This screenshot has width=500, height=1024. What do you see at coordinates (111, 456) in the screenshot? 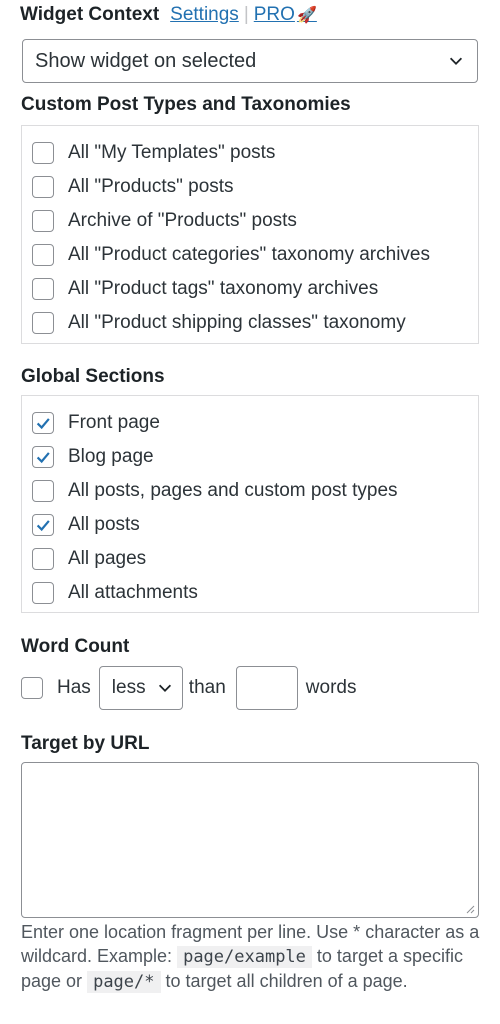
I see `item-label: Blog page` at bounding box center [111, 456].